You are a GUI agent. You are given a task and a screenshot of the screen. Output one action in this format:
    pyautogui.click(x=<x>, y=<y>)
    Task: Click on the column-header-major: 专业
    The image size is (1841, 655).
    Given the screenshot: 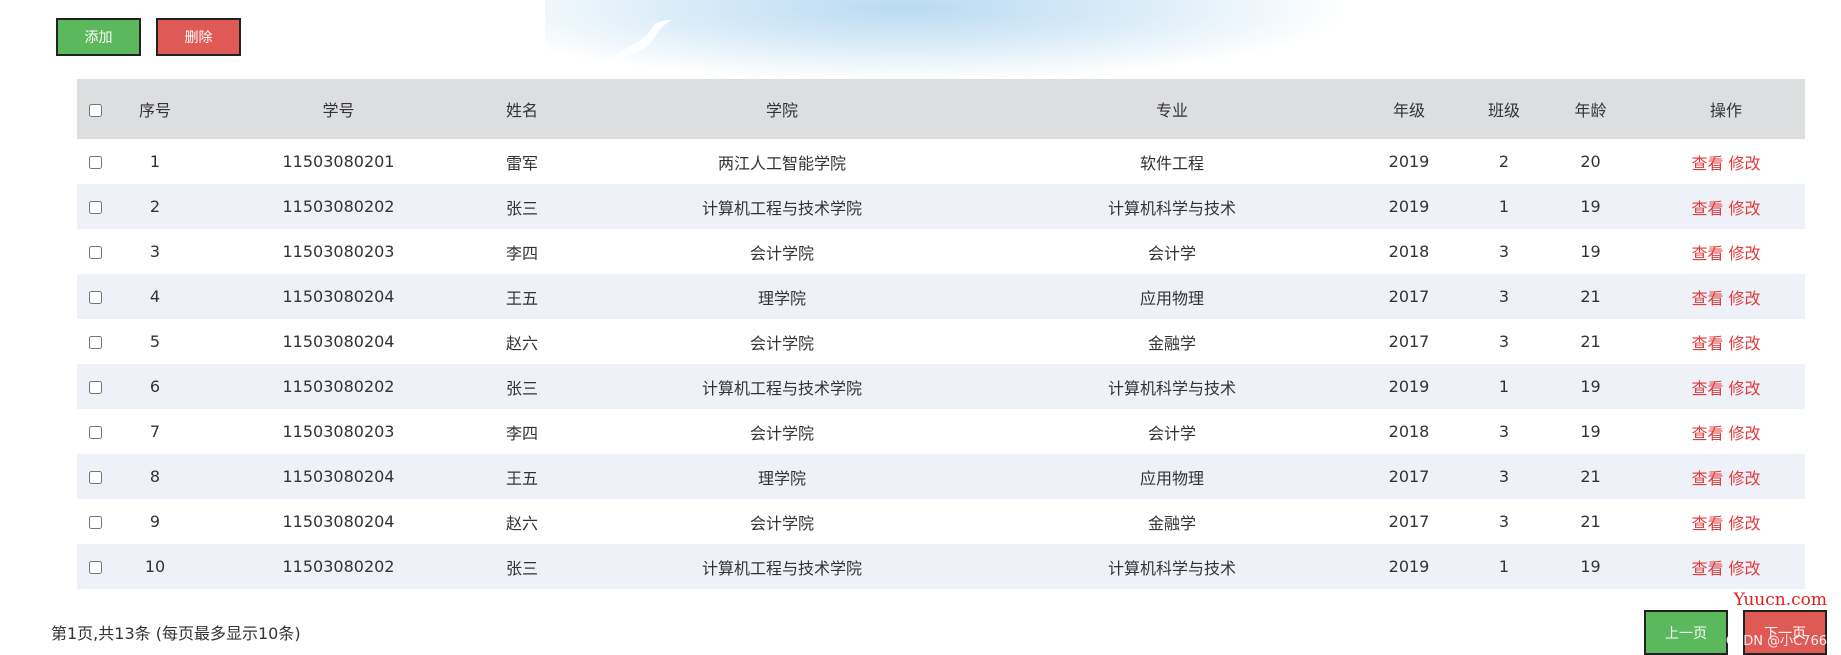 What is the action you would take?
    pyautogui.click(x=1171, y=110)
    